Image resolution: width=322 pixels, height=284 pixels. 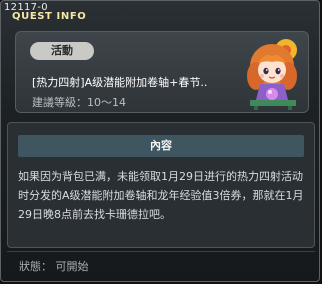 I want to click on quest-category-tag: 活動, so click(x=62, y=51).